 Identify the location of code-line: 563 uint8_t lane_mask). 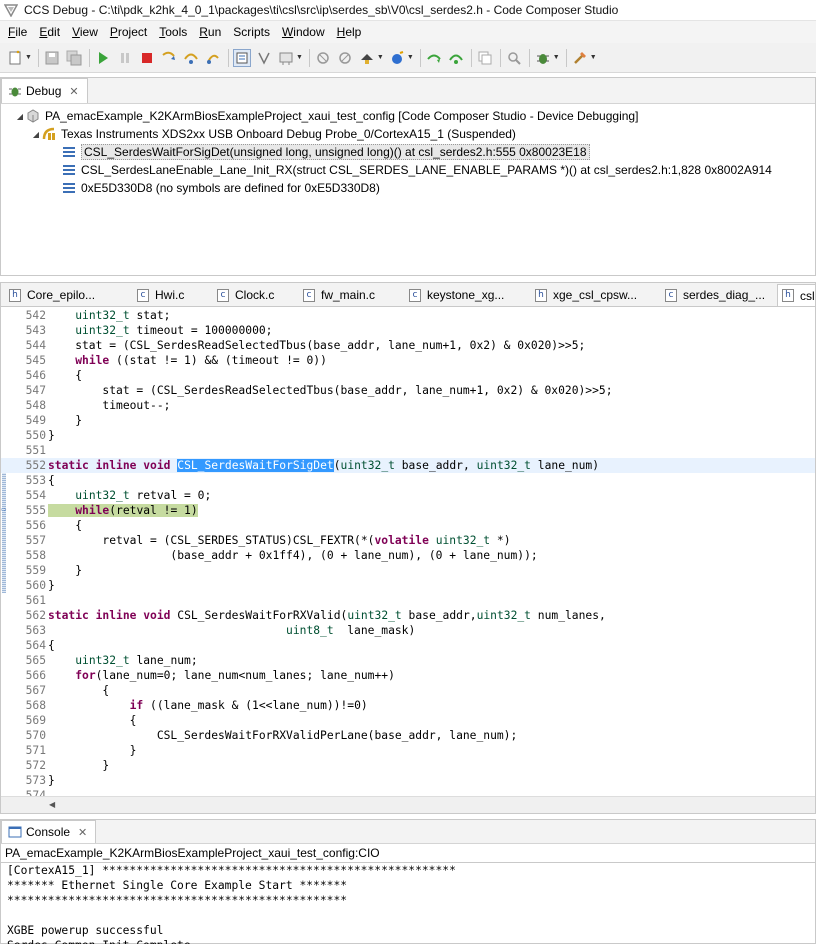
(408, 630).